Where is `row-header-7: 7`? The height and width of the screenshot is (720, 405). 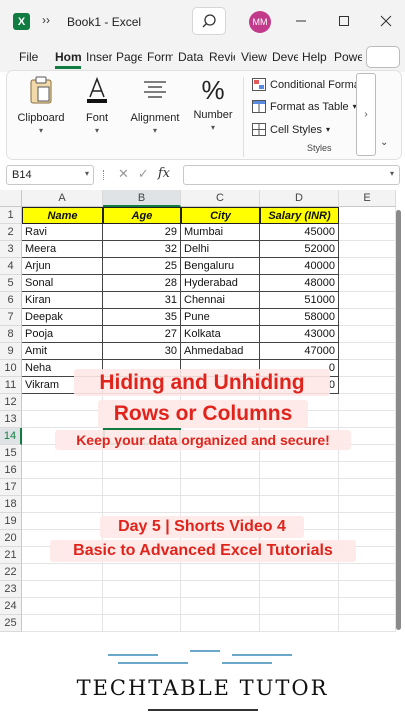
row-header-7: 7 is located at coordinates (11, 317).